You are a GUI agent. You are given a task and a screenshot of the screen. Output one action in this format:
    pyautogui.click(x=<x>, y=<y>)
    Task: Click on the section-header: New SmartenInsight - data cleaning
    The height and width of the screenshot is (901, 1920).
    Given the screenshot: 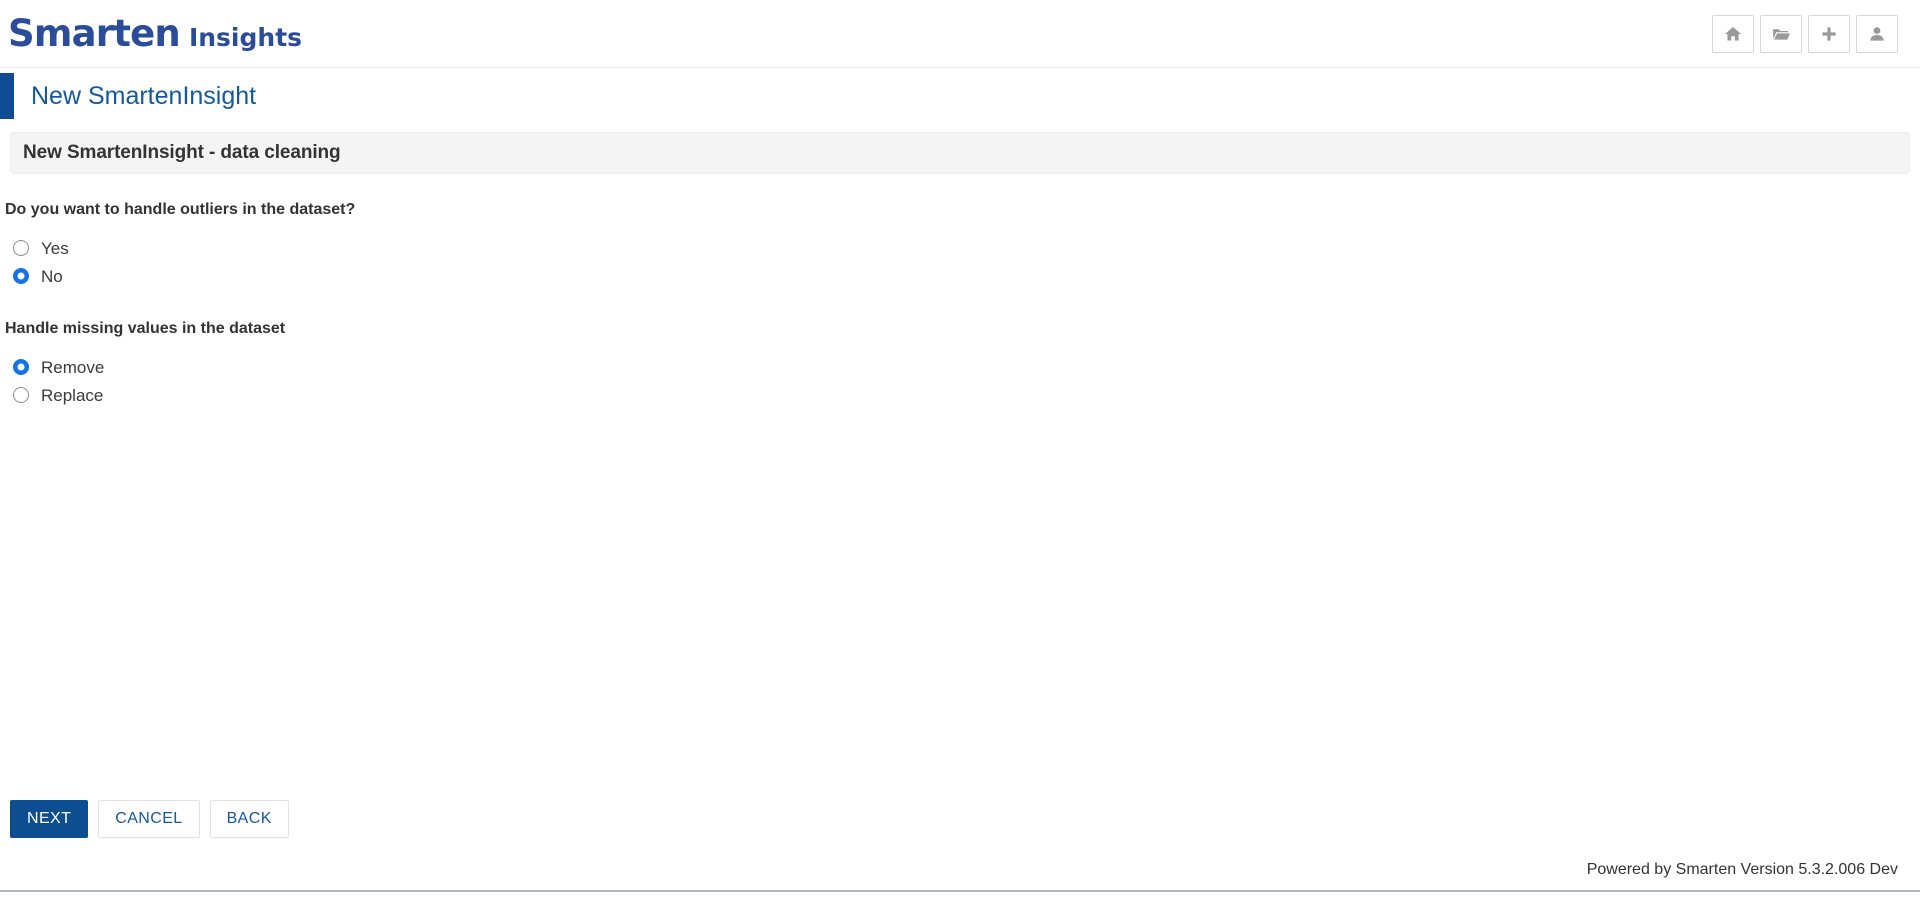 What is the action you would take?
    pyautogui.click(x=960, y=153)
    